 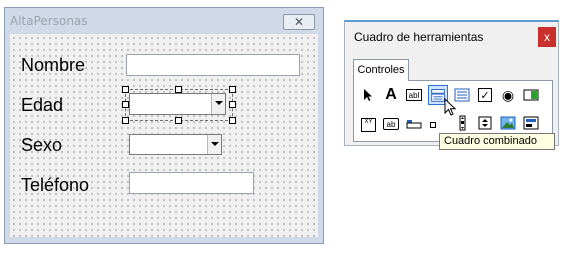 What do you see at coordinates (381, 70) in the screenshot?
I see `tab-controles: Controles` at bounding box center [381, 70].